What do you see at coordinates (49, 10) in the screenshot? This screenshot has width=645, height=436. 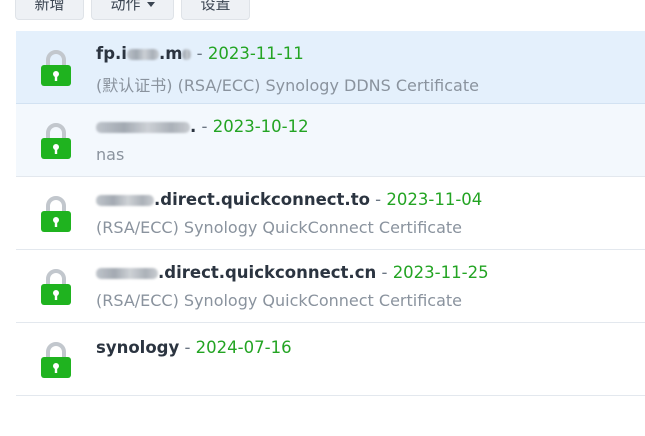 I see `add-button: 新增` at bounding box center [49, 10].